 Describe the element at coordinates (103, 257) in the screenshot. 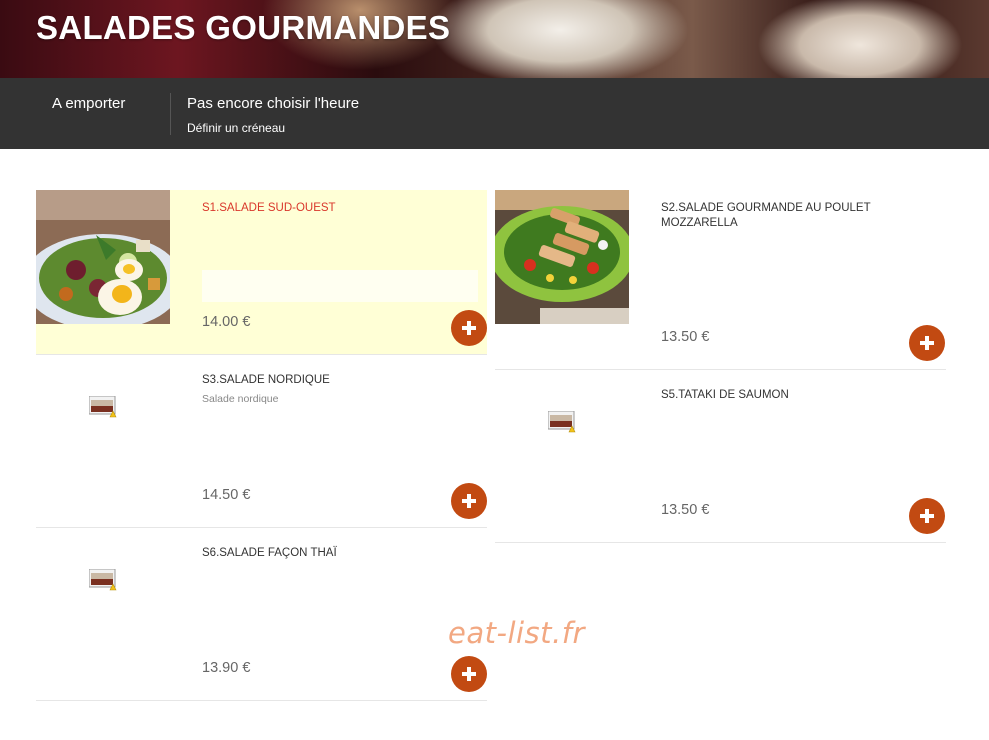

I see `product-image-salade-sud-ouest` at that location.